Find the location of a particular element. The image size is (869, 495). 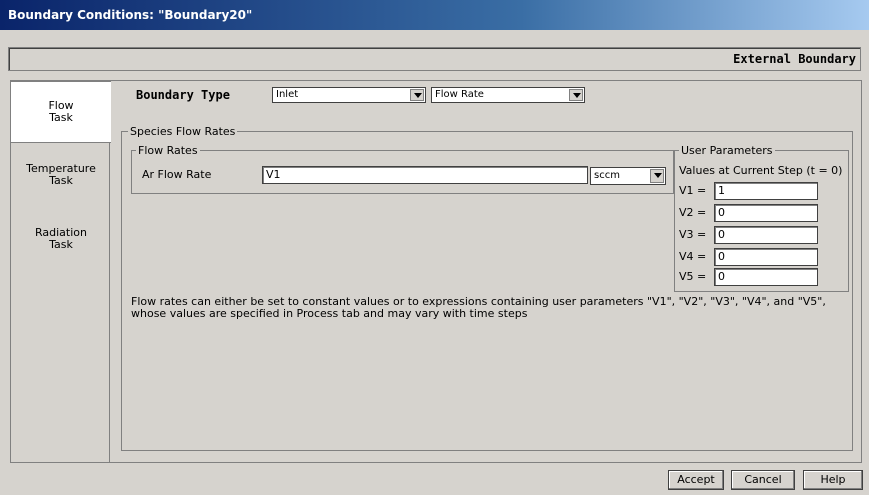

boundary-type-select: Inlet is located at coordinates (349, 95).